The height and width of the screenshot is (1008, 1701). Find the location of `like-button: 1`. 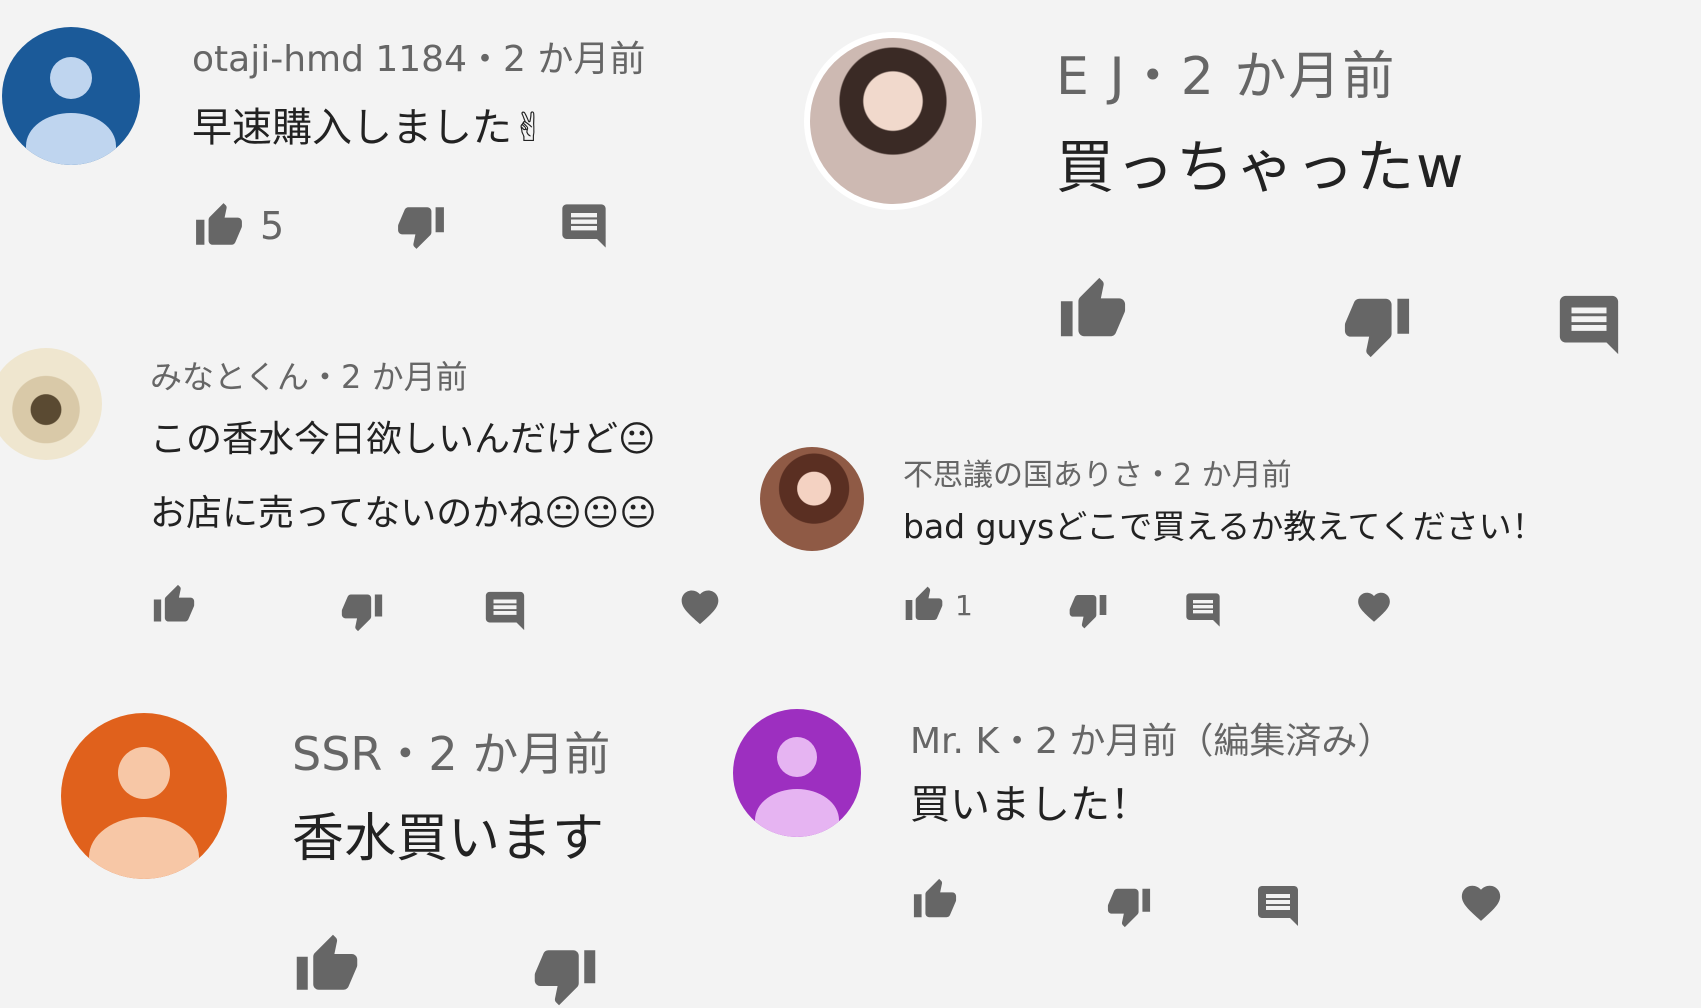

like-button: 1 is located at coordinates (938, 605).